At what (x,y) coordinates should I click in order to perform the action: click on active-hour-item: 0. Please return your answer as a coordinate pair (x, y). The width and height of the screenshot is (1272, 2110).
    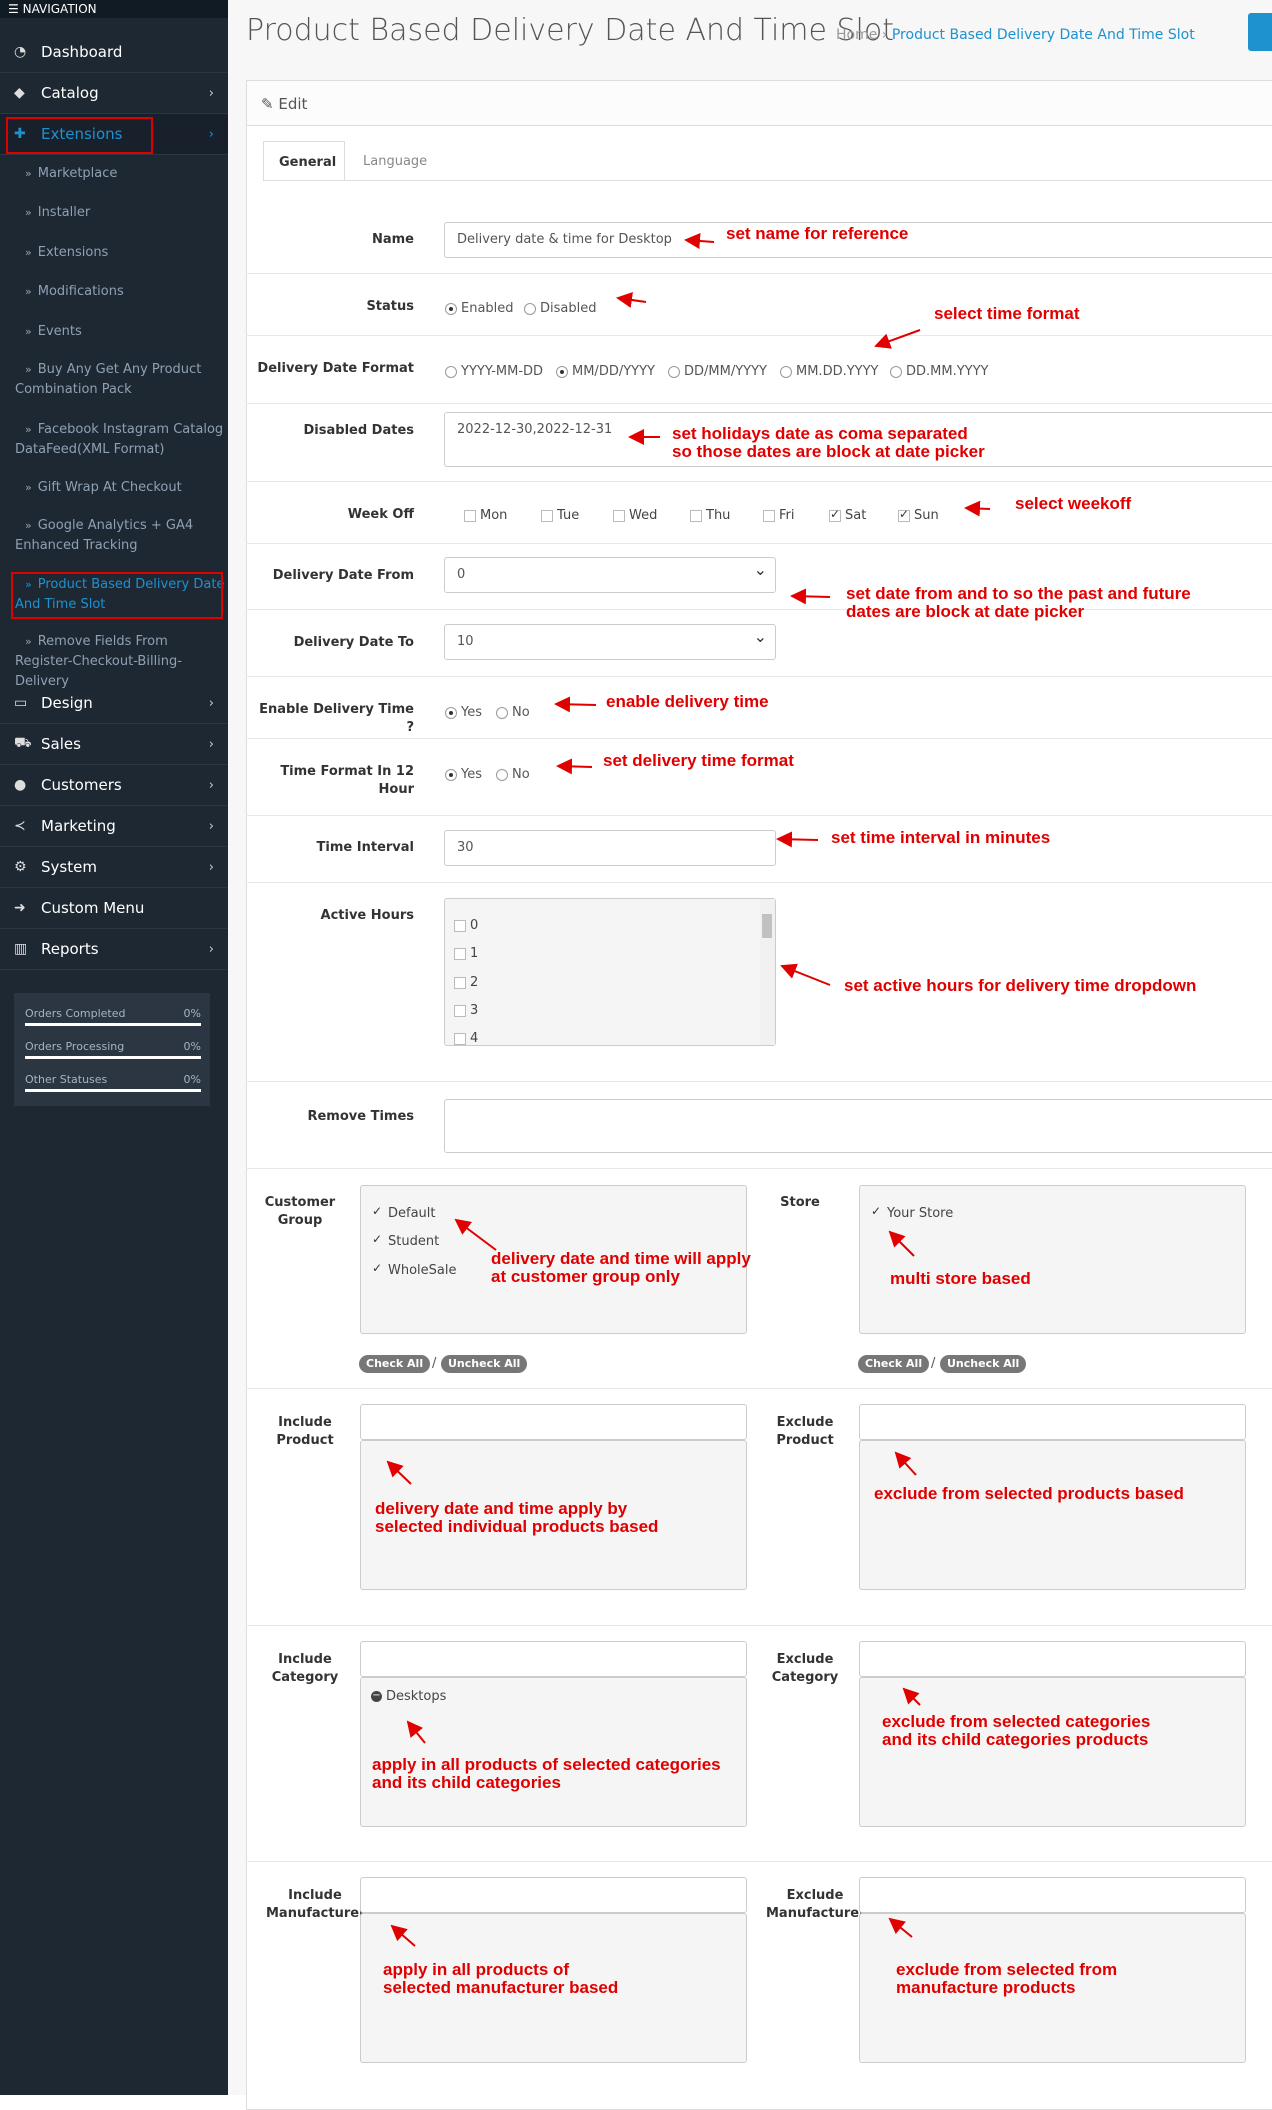
    Looking at the image, I should click on (466, 925).